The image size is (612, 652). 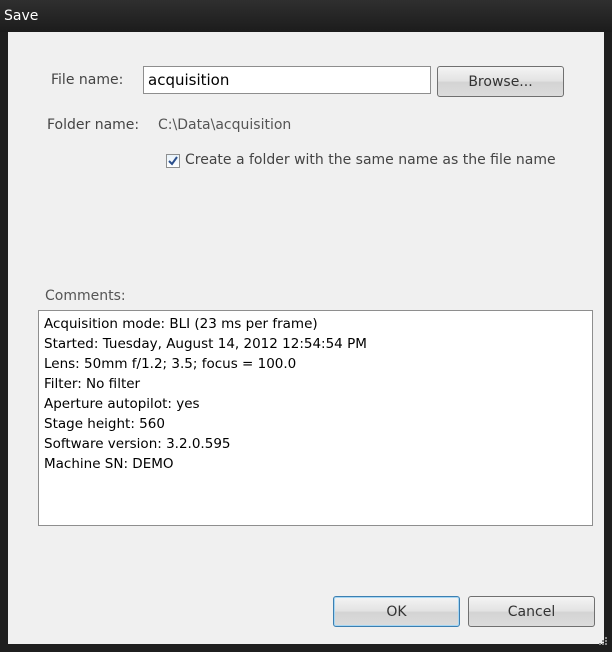 What do you see at coordinates (306, 16) in the screenshot?
I see `title-bar: Save` at bounding box center [306, 16].